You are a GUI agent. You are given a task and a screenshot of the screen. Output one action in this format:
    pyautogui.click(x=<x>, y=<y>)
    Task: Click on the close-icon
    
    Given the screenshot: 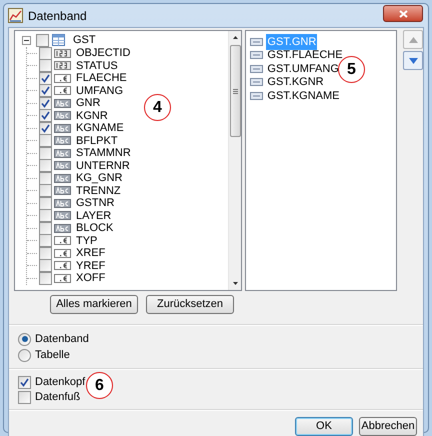 What is the action you would take?
    pyautogui.click(x=403, y=14)
    